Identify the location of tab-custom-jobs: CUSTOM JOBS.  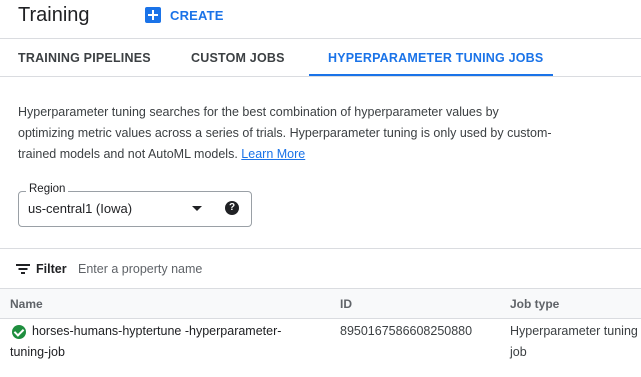
(238, 58).